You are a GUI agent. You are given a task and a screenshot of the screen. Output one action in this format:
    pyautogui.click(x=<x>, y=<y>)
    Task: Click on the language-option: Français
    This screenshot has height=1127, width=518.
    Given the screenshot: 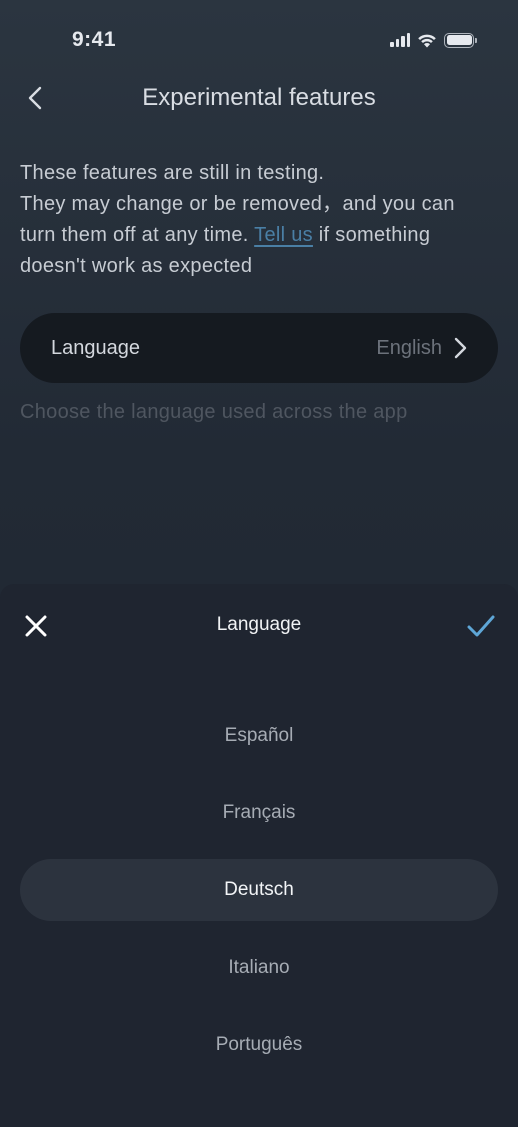 What is the action you would take?
    pyautogui.click(x=259, y=813)
    